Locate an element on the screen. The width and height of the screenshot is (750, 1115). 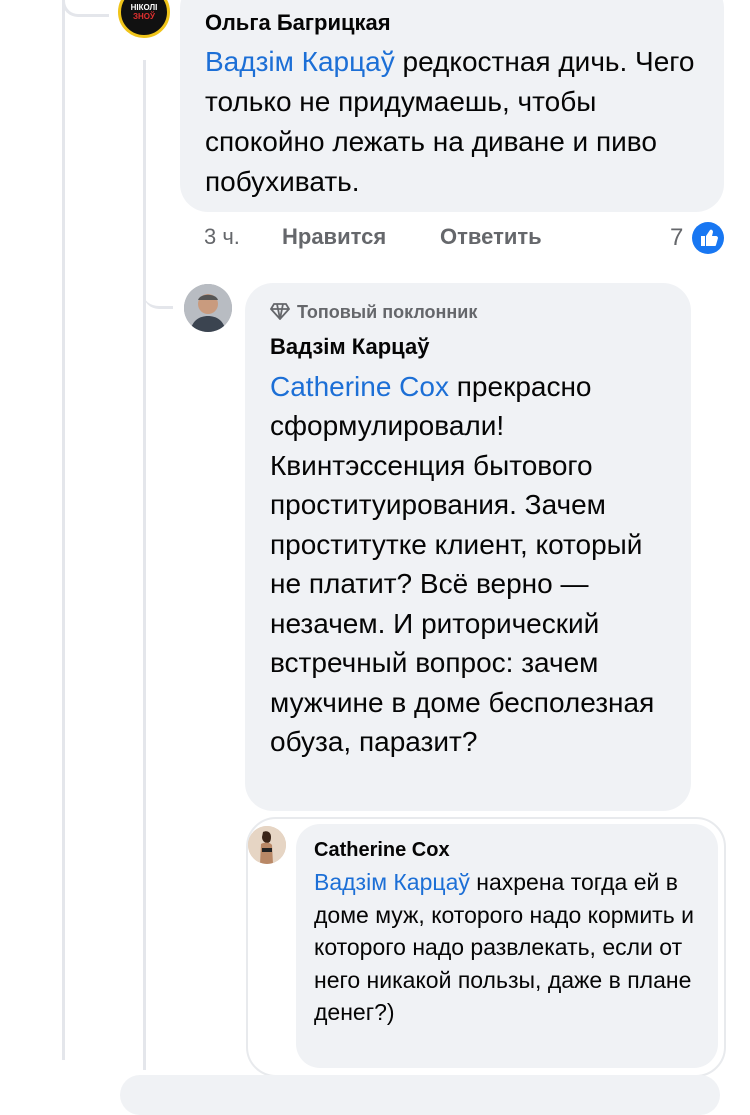
thread-line-outer is located at coordinates (63, 530).